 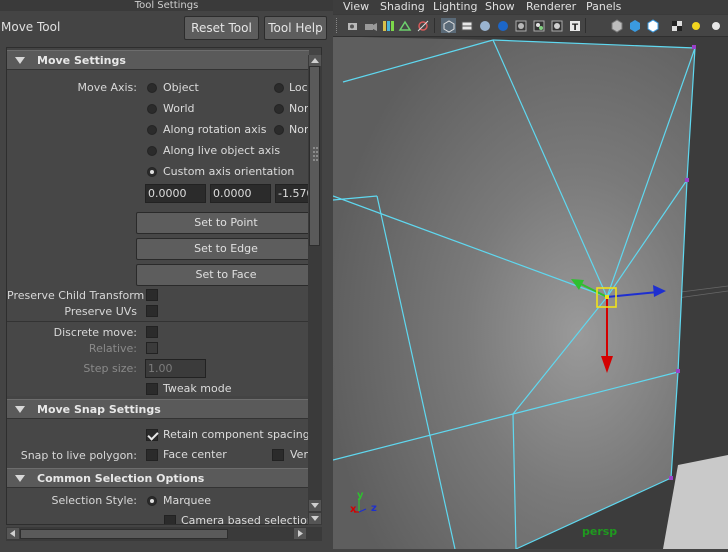 What do you see at coordinates (124, 534) in the screenshot?
I see `horizontal-scrollbar-thumb` at bounding box center [124, 534].